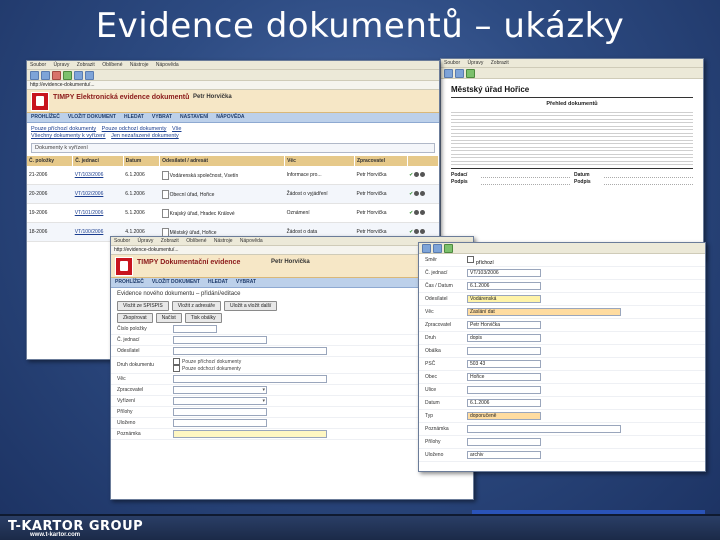  I want to click on col-handler: Zpracovatel, so click(381, 161).